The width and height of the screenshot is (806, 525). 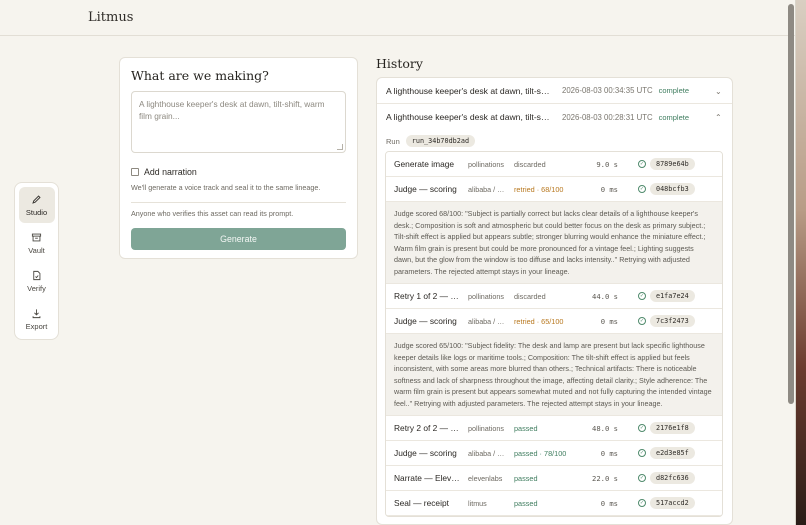 I want to click on rail-label: Verify, so click(x=36, y=288).